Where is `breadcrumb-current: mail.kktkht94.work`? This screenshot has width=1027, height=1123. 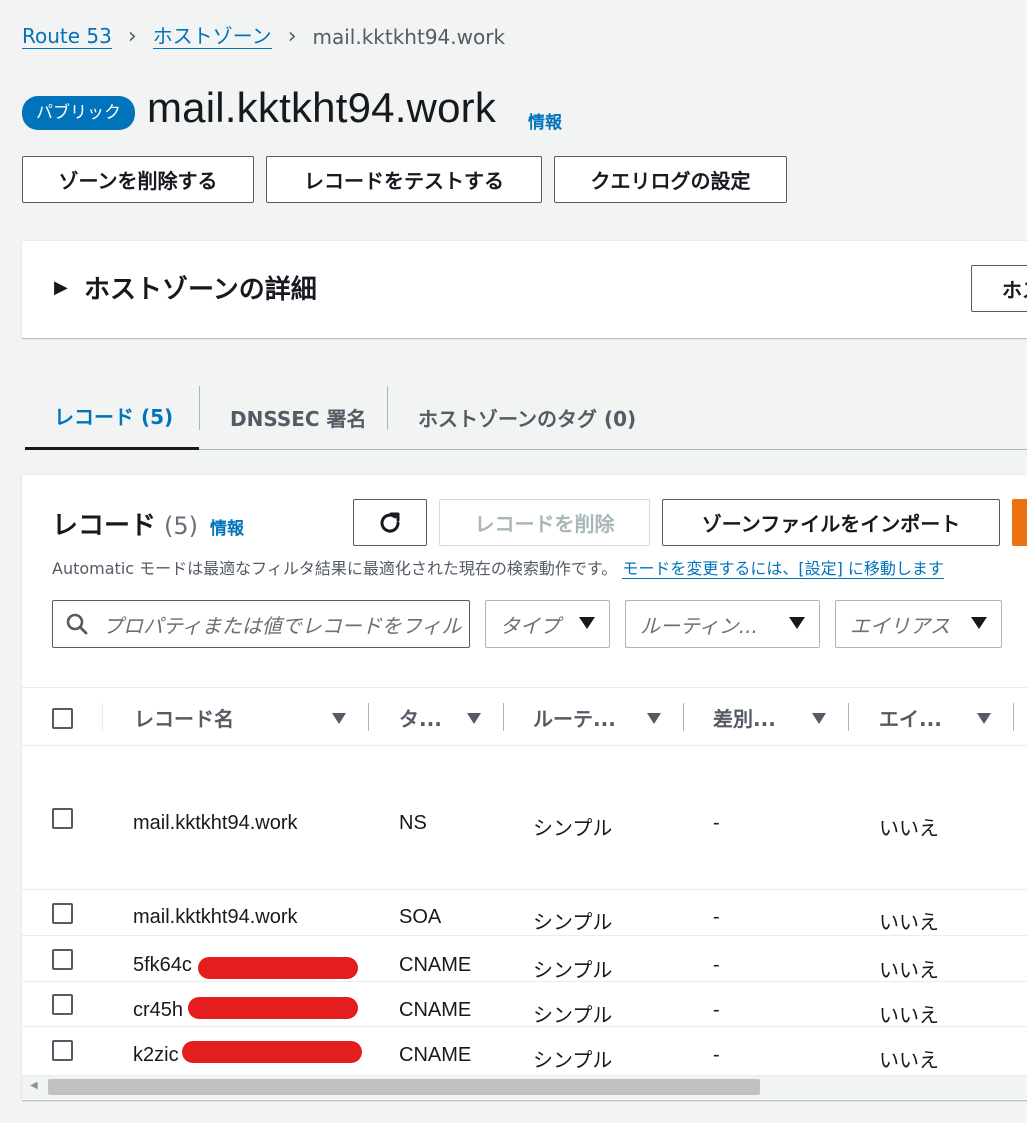 breadcrumb-current: mail.kktkht94.work is located at coordinates (409, 36).